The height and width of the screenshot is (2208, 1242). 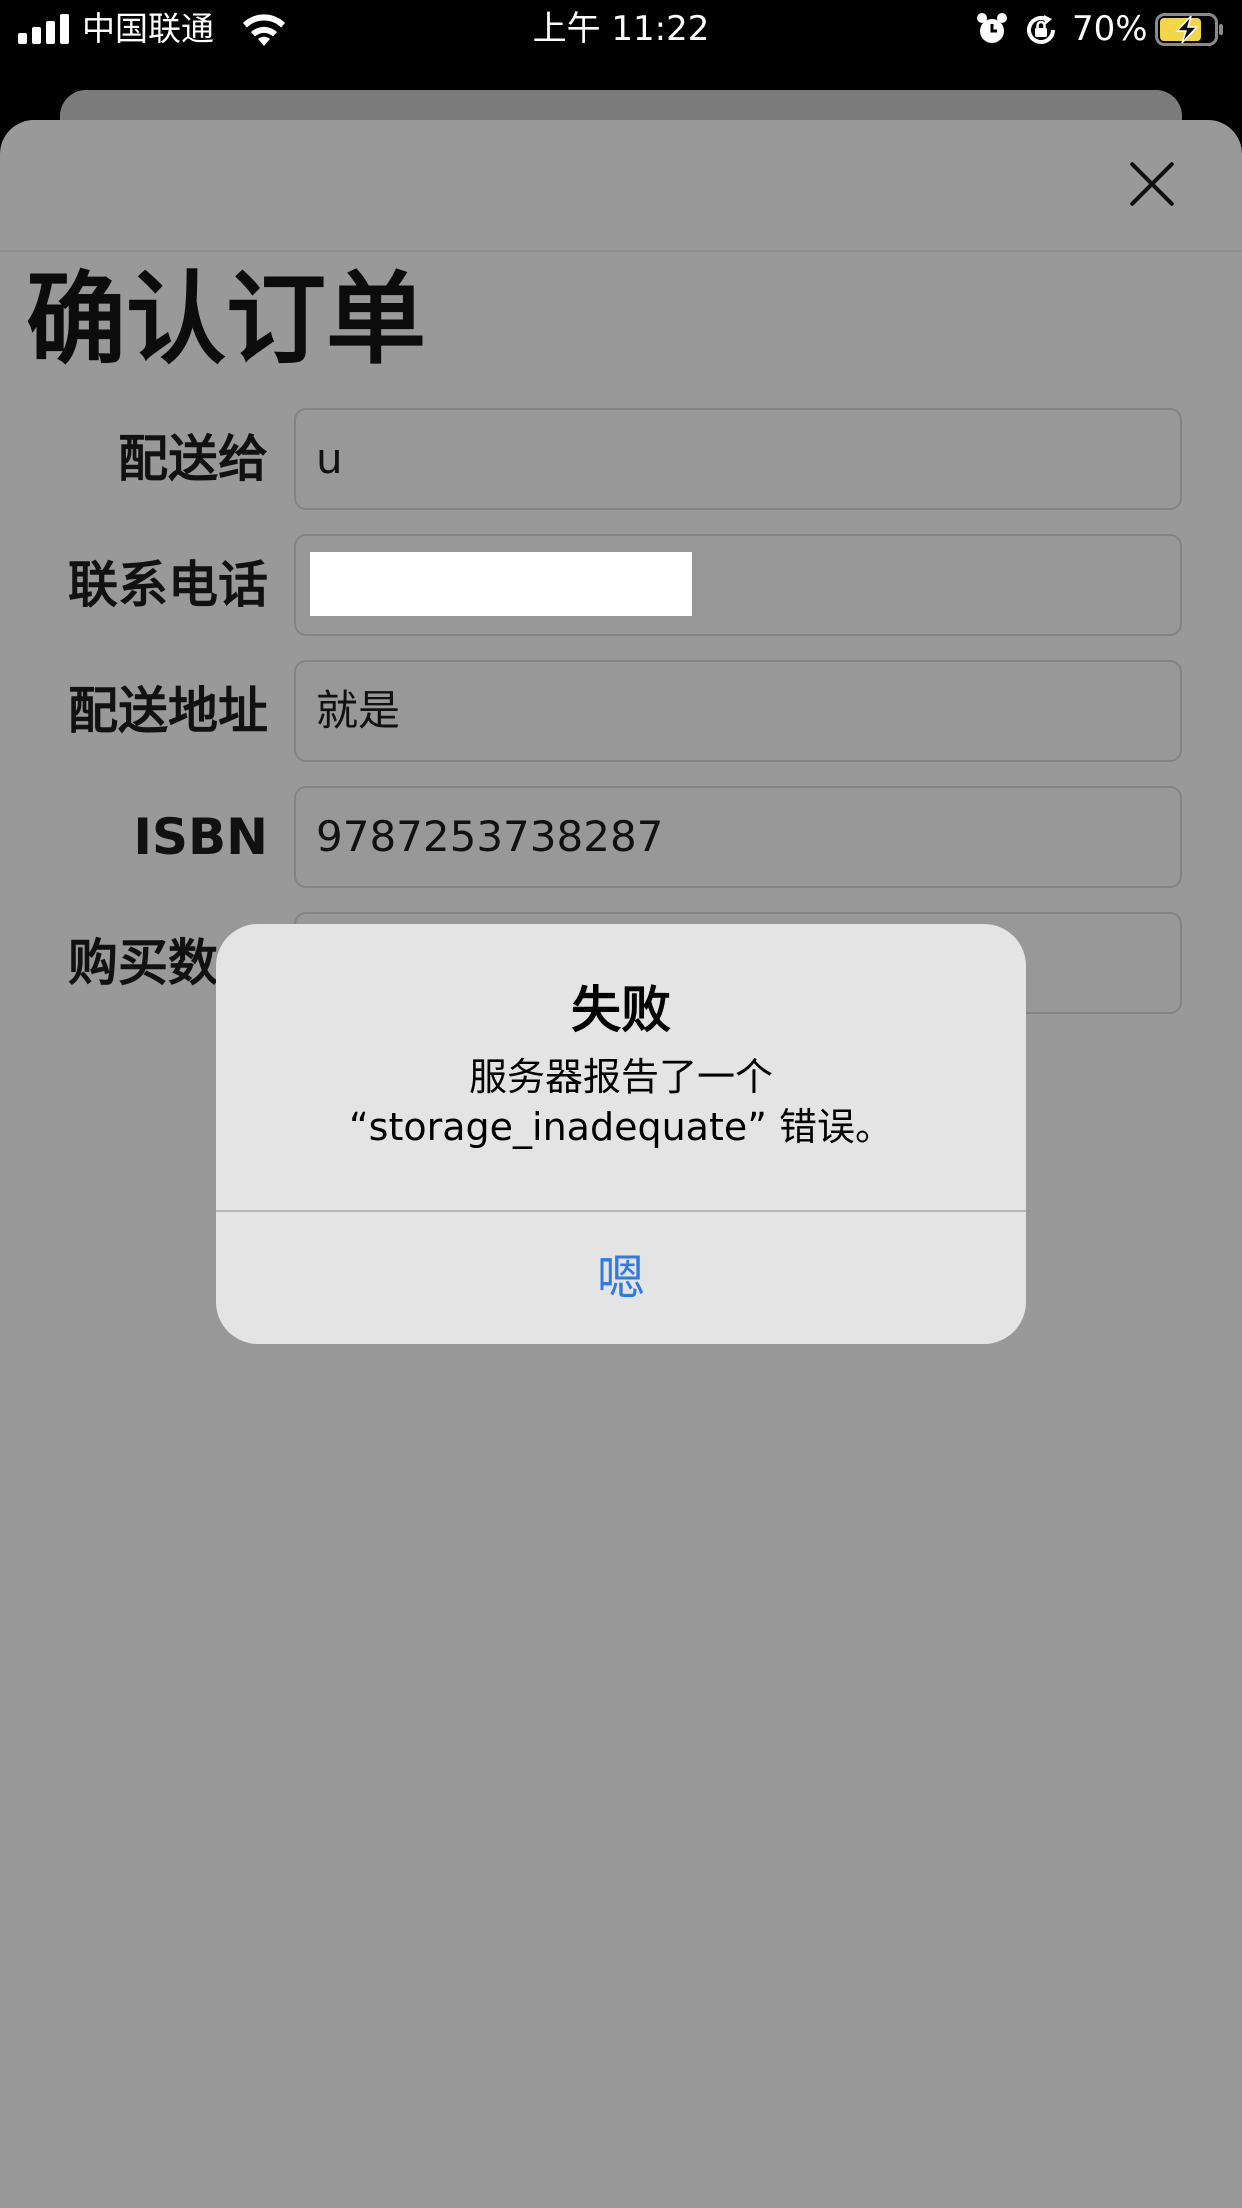 What do you see at coordinates (738, 837) in the screenshot?
I see `isbn-field: 9787253738287` at bounding box center [738, 837].